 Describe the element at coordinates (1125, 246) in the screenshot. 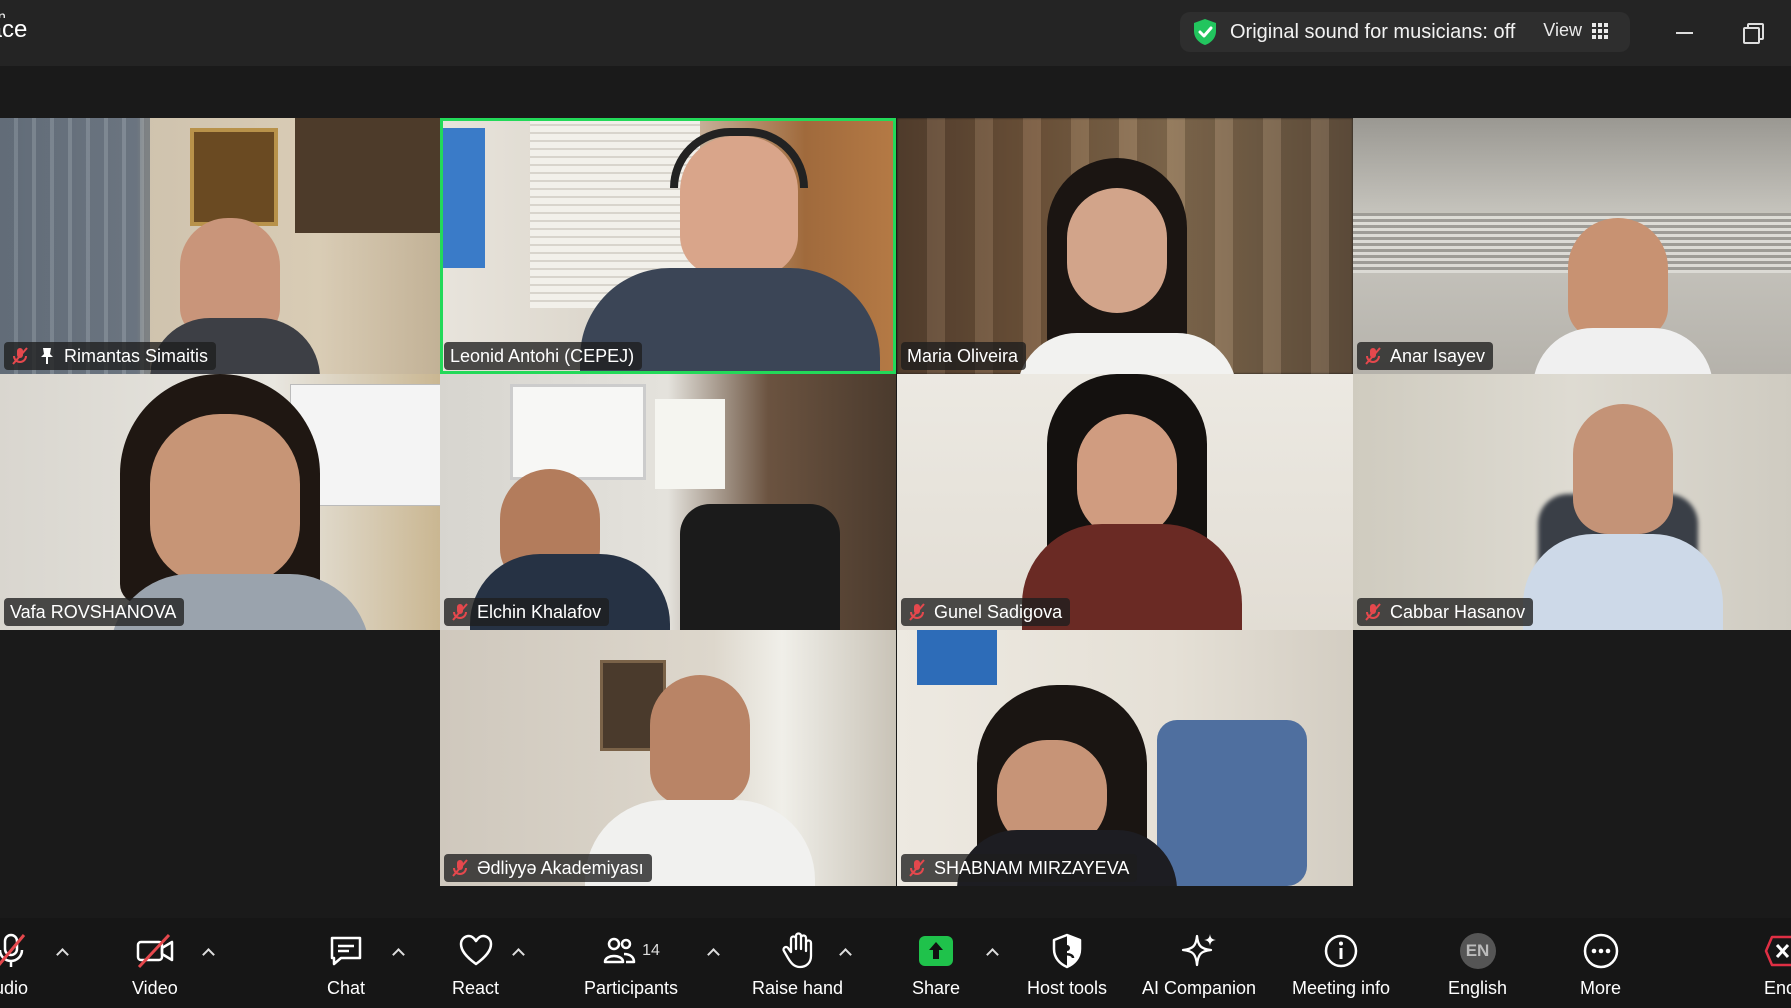

I see `video-tile-maria: Maria Oliveira` at that location.